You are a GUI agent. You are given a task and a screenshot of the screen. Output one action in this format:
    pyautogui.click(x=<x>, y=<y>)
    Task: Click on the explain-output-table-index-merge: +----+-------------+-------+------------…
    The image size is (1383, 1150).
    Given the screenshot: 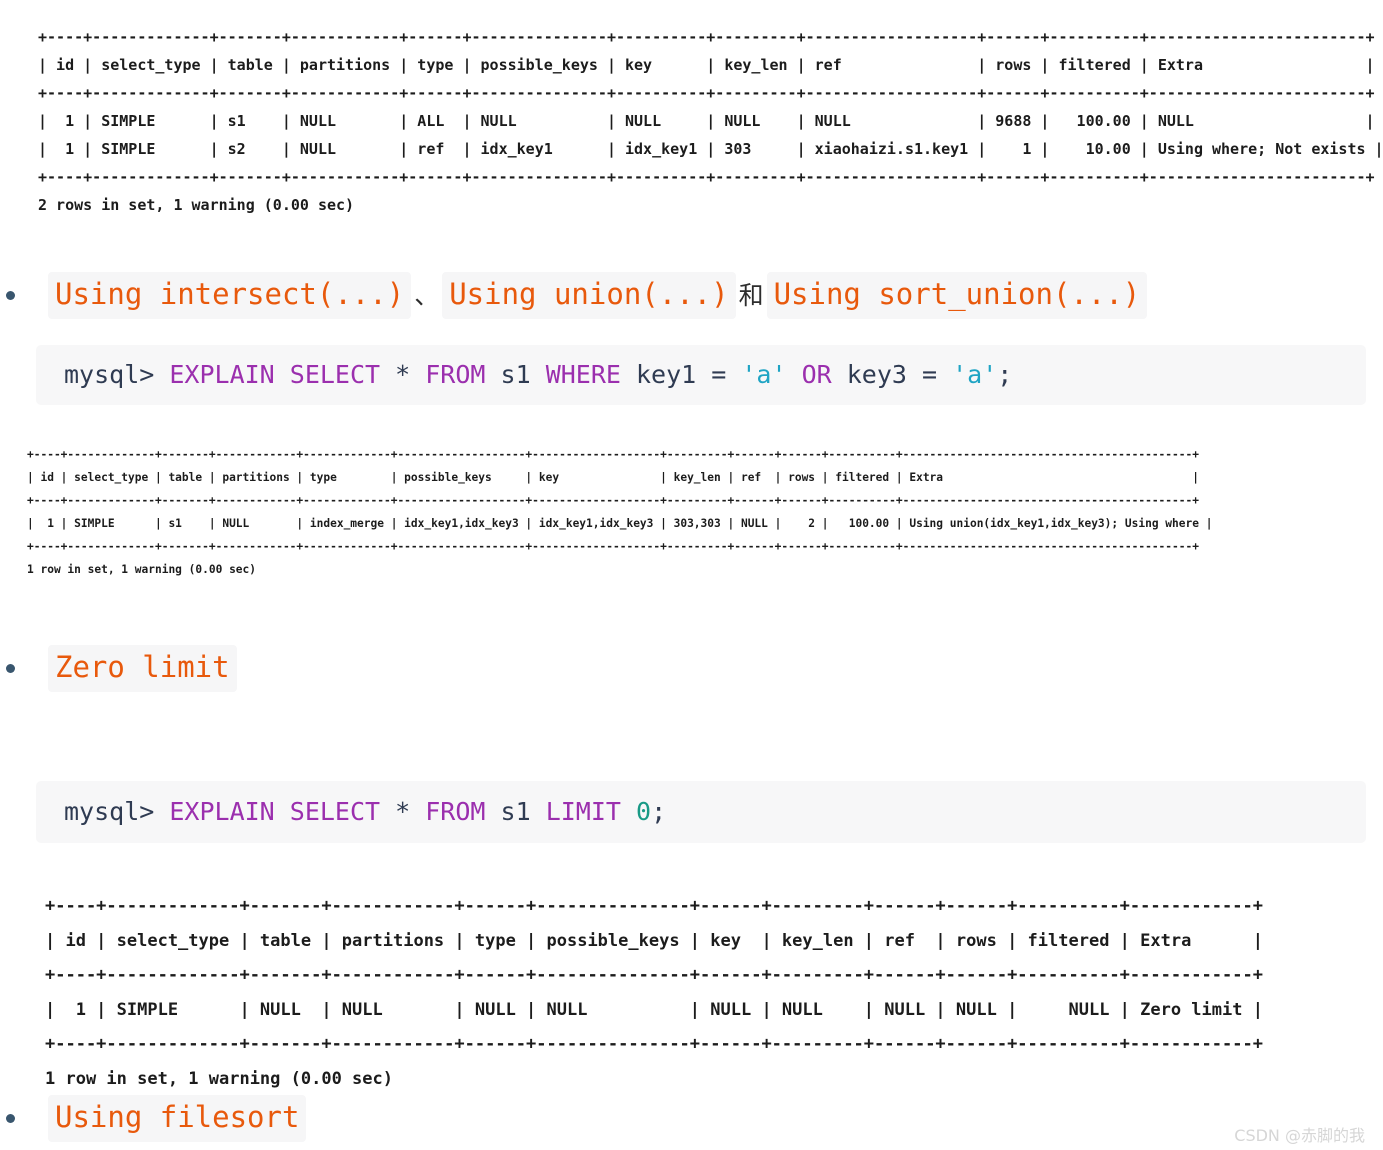 What is the action you would take?
    pyautogui.click(x=620, y=512)
    